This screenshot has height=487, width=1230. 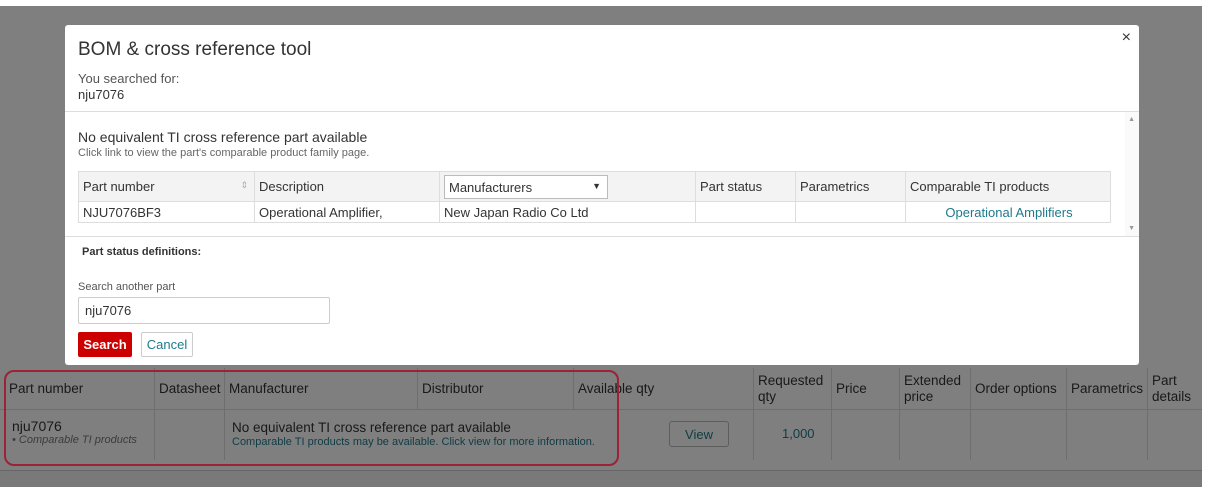 What do you see at coordinates (204, 310) in the screenshot?
I see `search-another-part-input` at bounding box center [204, 310].